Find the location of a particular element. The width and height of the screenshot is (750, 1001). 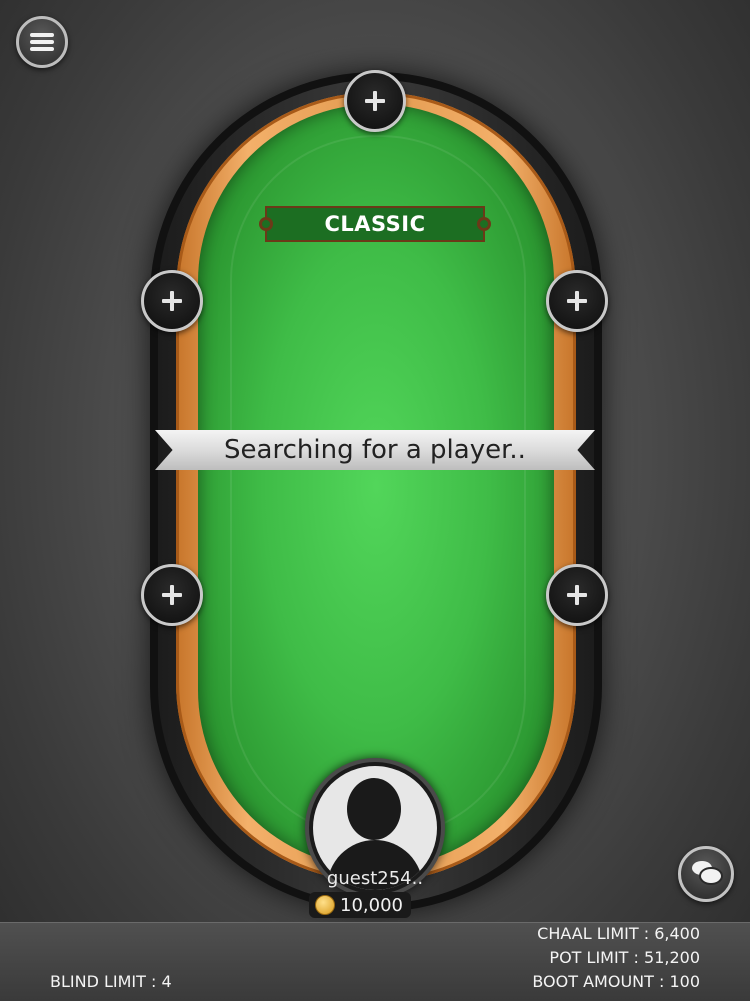

player-chip-balance: 10,000 is located at coordinates (360, 905).